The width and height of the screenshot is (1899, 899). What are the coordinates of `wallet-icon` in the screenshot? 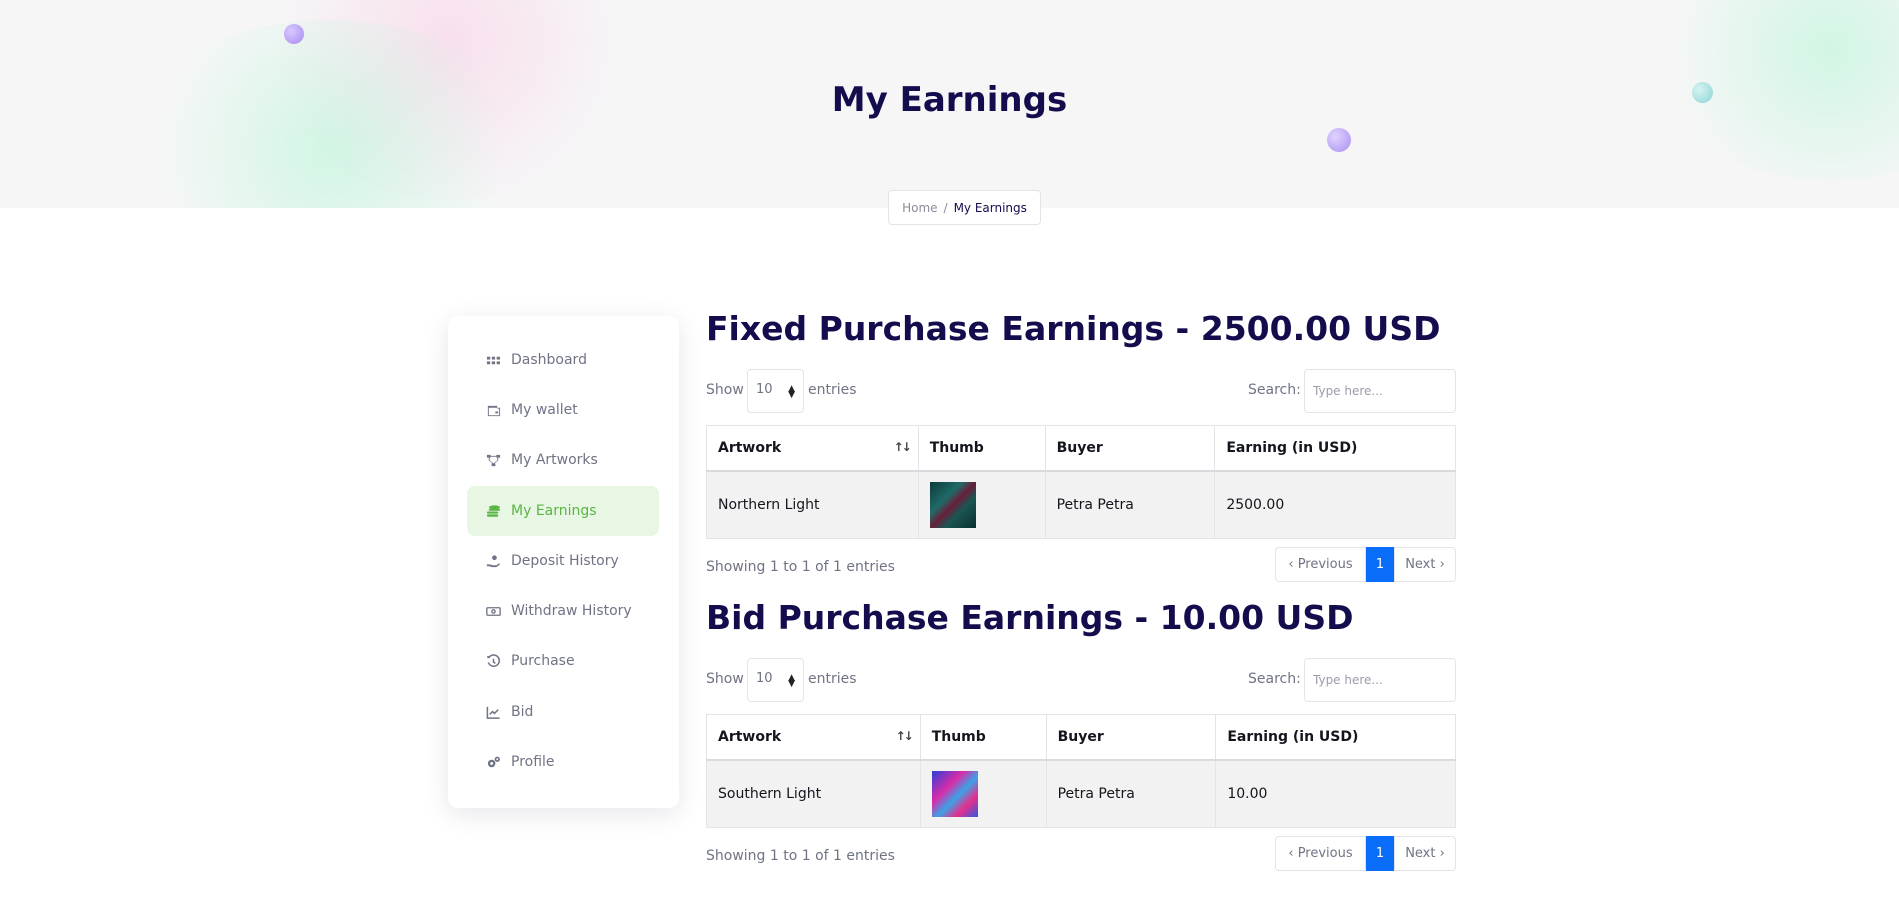 It's located at (493, 410).